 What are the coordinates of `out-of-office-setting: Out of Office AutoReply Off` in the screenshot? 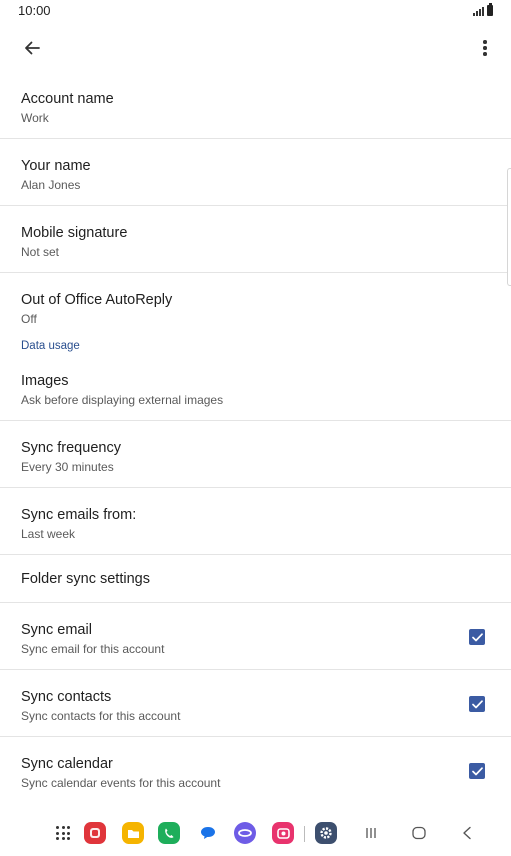 It's located at (255, 306).